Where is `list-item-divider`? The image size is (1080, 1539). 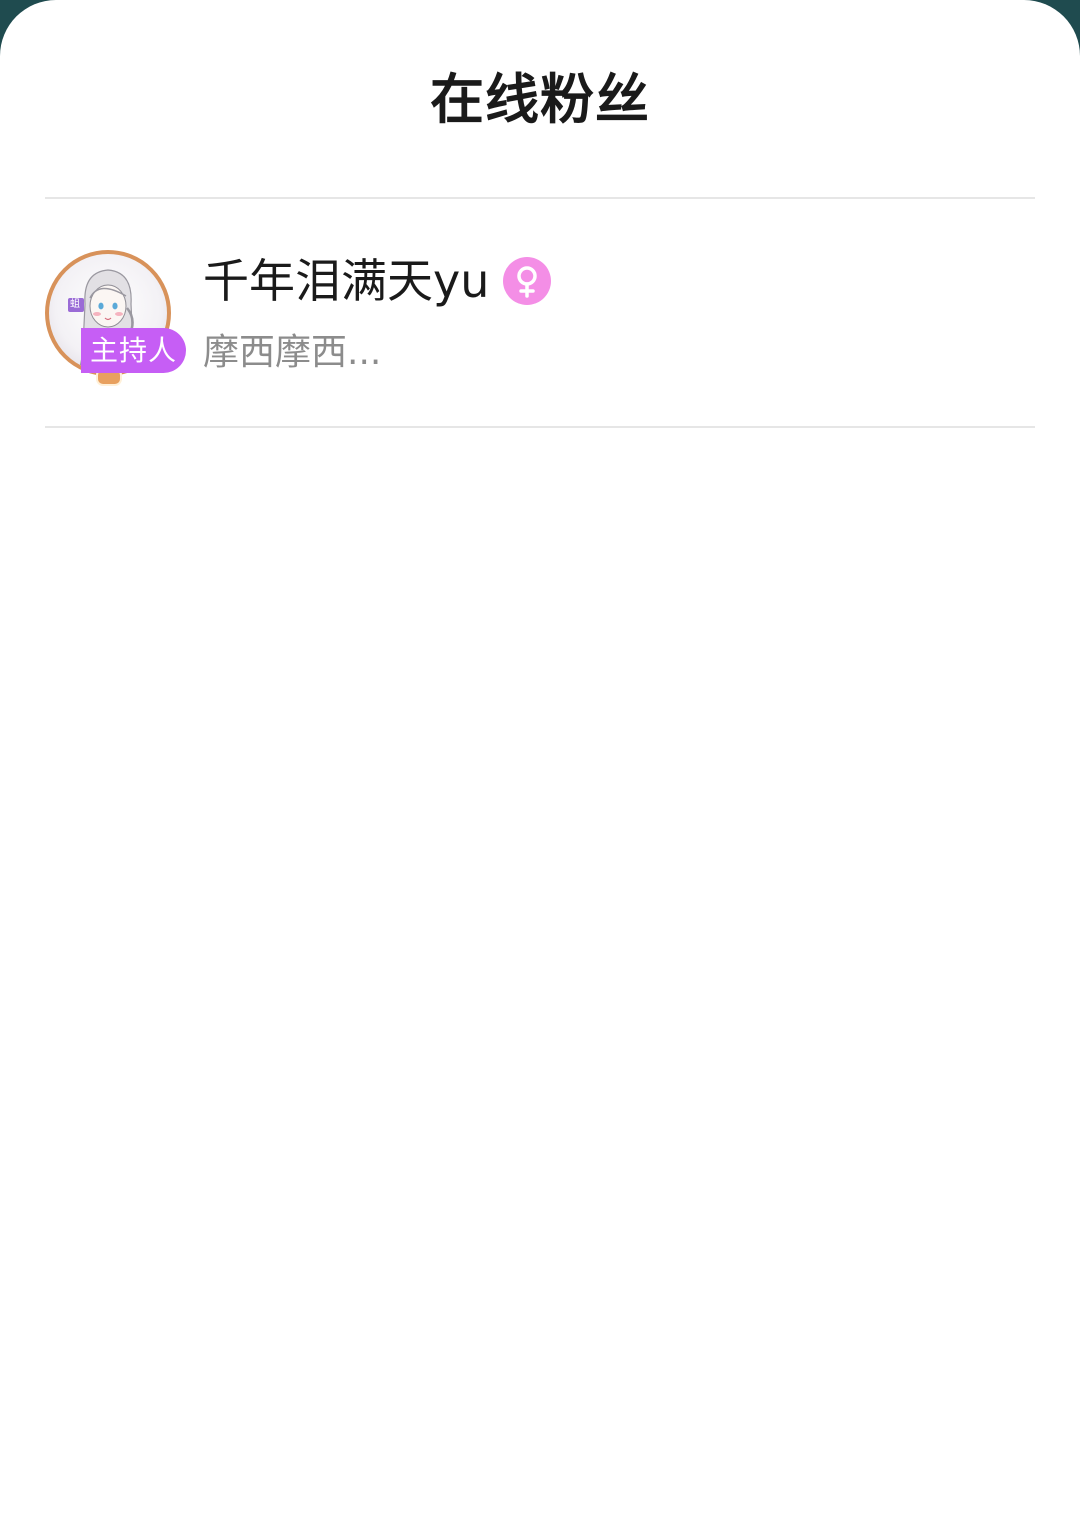
list-item-divider is located at coordinates (540, 427).